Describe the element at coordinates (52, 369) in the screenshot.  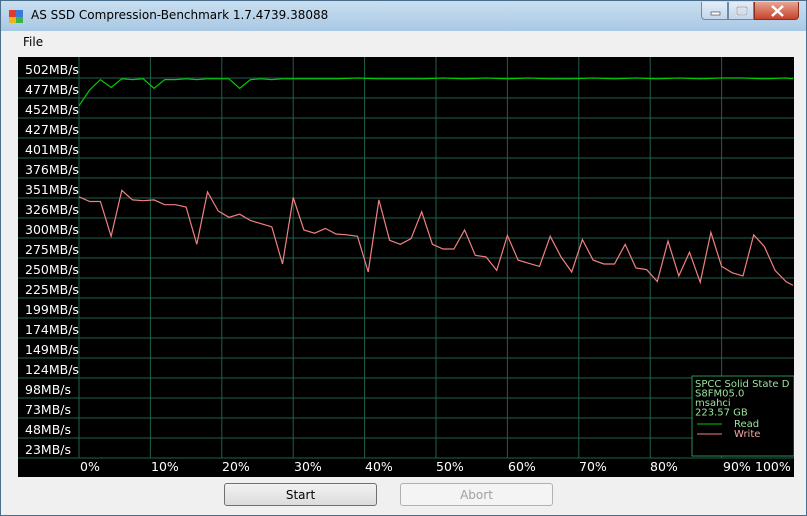
I see `y-tick-label: 124MB/s` at that location.